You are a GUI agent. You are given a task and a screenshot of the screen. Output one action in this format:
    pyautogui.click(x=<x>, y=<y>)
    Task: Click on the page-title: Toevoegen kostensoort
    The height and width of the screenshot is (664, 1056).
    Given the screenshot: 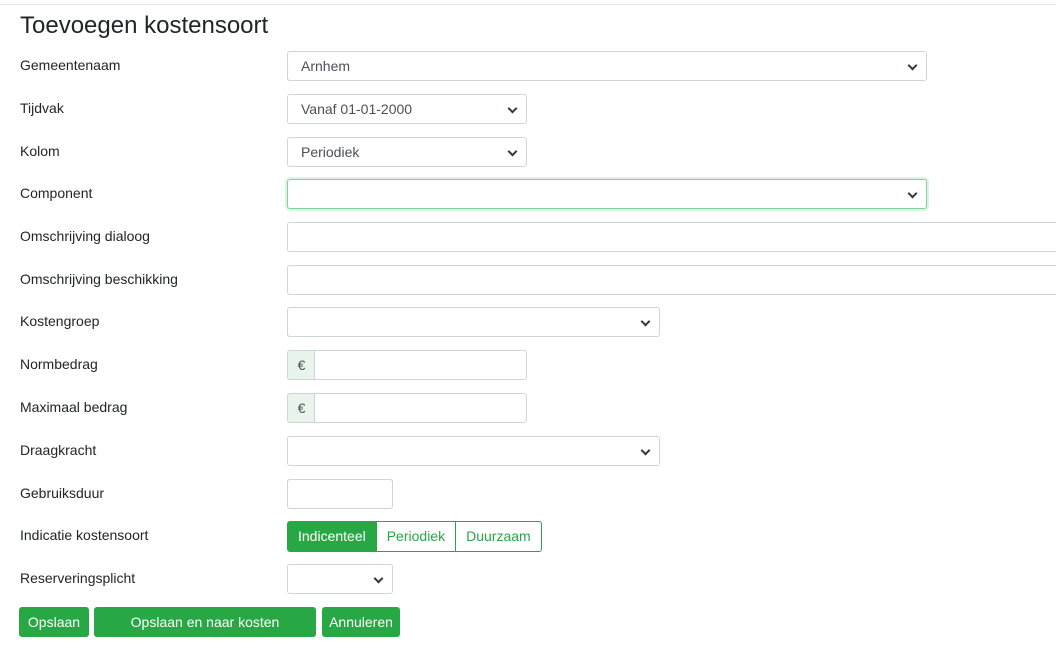 What is the action you would take?
    pyautogui.click(x=144, y=25)
    